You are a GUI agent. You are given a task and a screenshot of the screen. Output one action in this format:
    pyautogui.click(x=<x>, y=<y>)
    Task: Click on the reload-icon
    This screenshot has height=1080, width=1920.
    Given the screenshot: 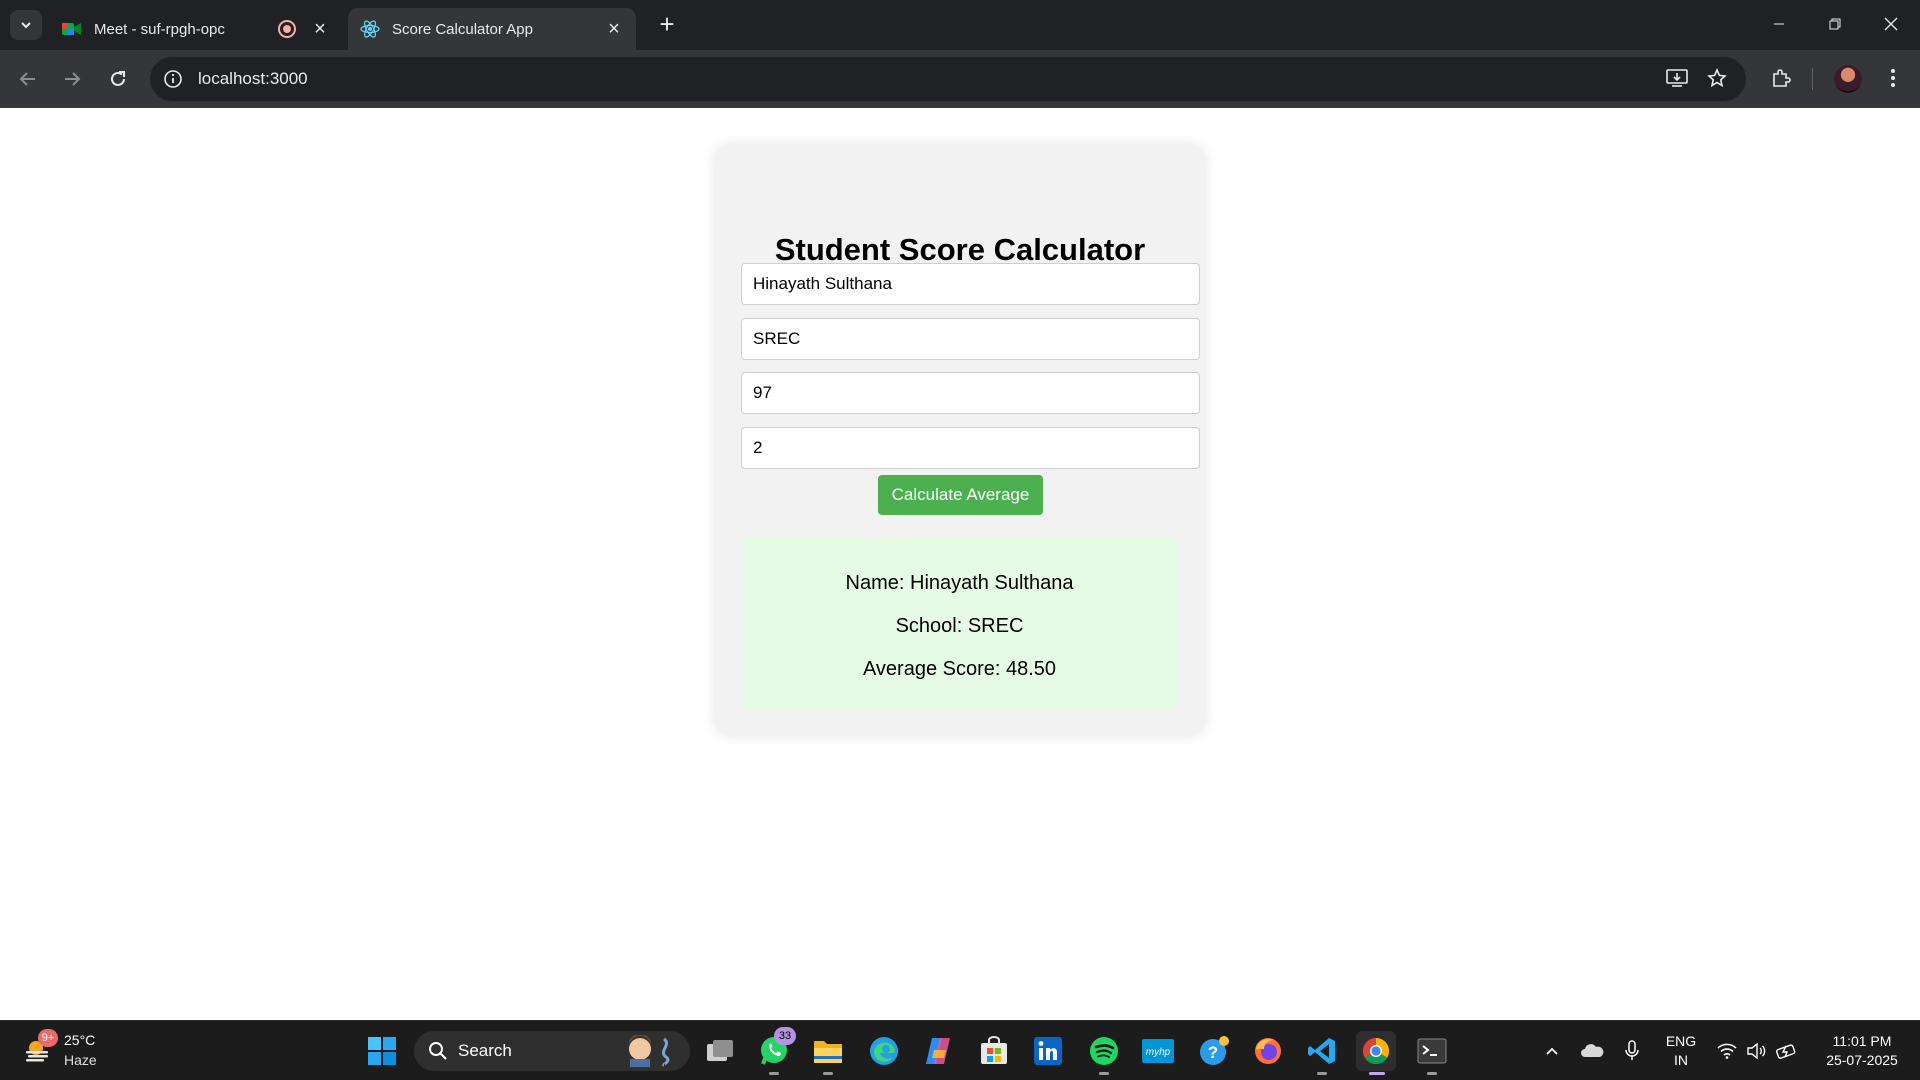 What is the action you would take?
    pyautogui.click(x=118, y=79)
    